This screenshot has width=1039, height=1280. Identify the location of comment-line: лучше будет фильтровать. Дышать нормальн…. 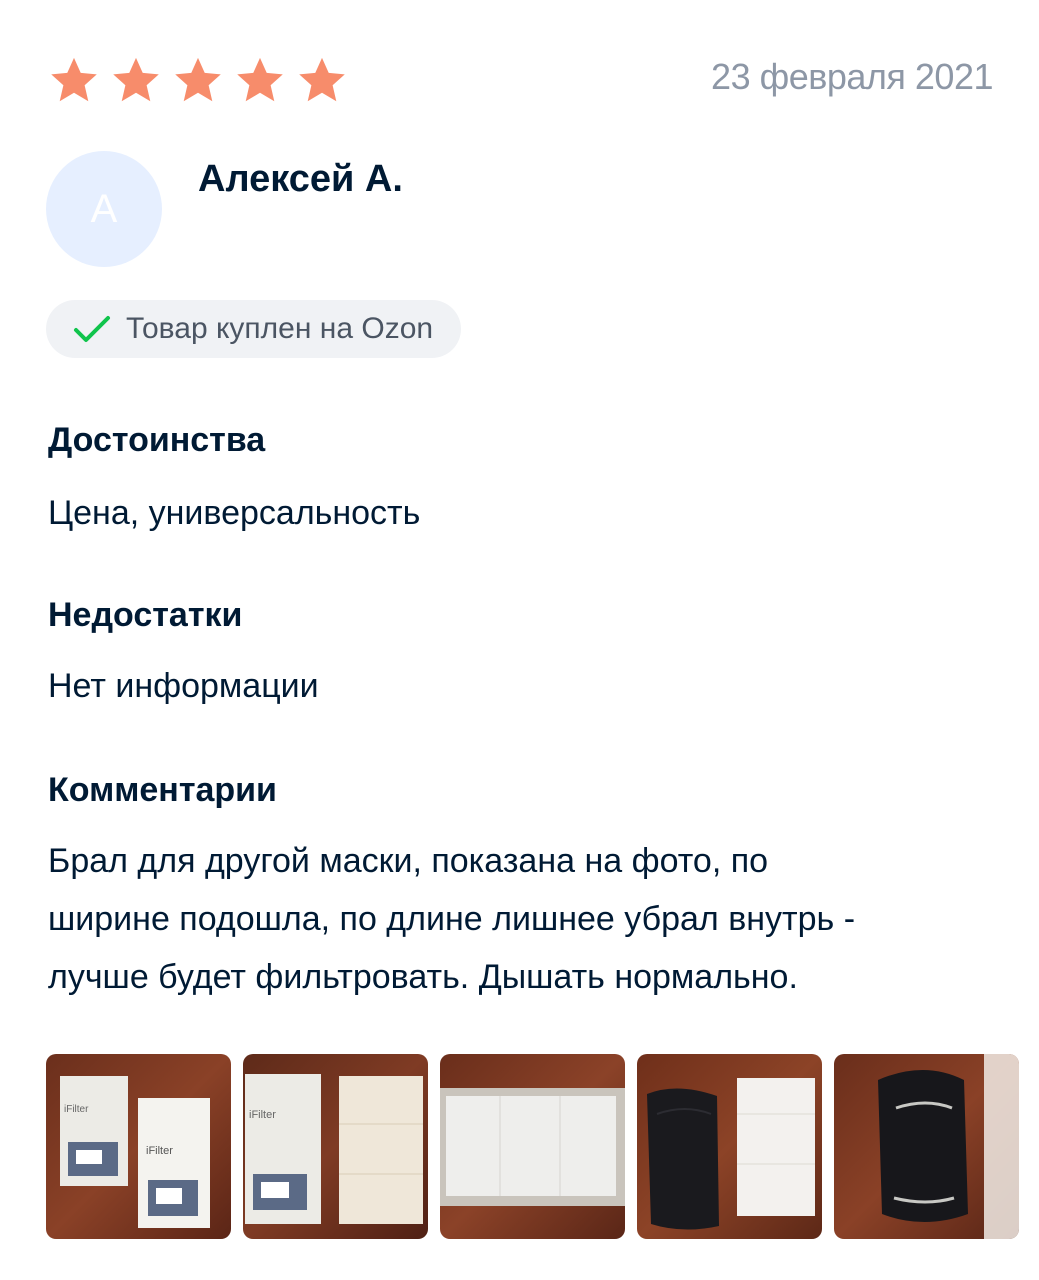
(423, 977).